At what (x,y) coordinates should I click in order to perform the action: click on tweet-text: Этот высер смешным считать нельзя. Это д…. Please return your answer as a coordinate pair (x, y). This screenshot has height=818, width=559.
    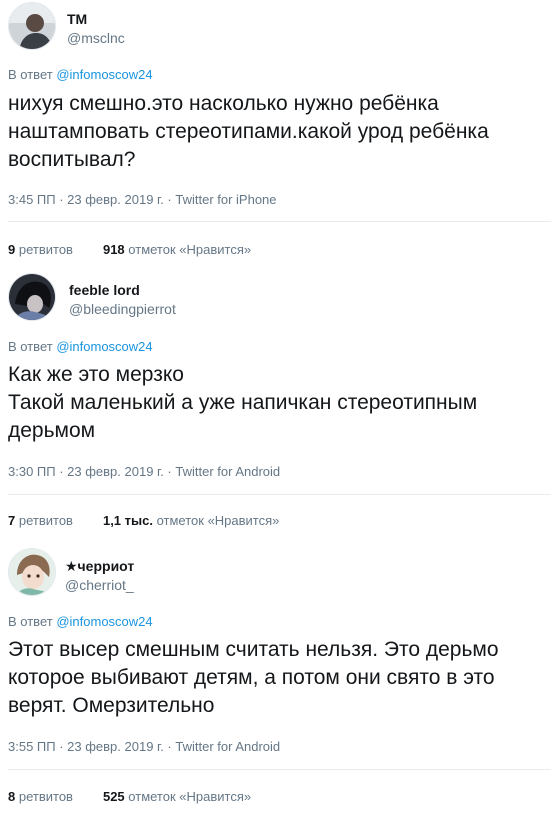
    Looking at the image, I should click on (280, 678).